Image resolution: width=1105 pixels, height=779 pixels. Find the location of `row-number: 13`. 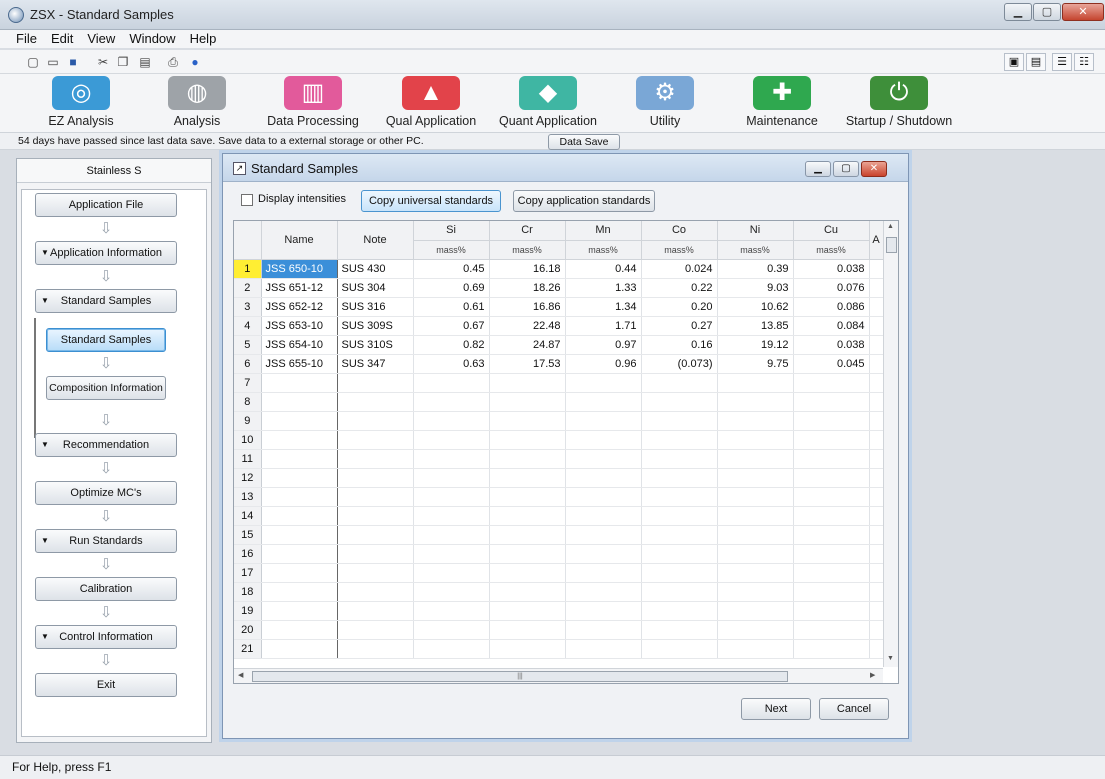

row-number: 13 is located at coordinates (248, 497).